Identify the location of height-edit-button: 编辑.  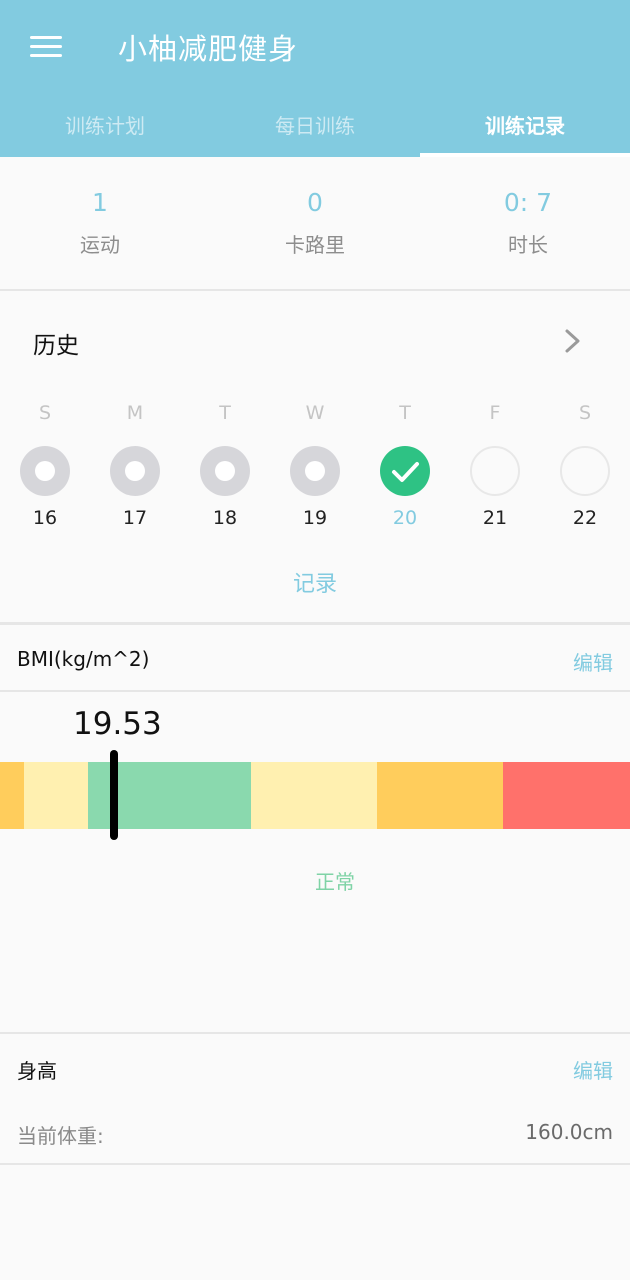
(593, 1069).